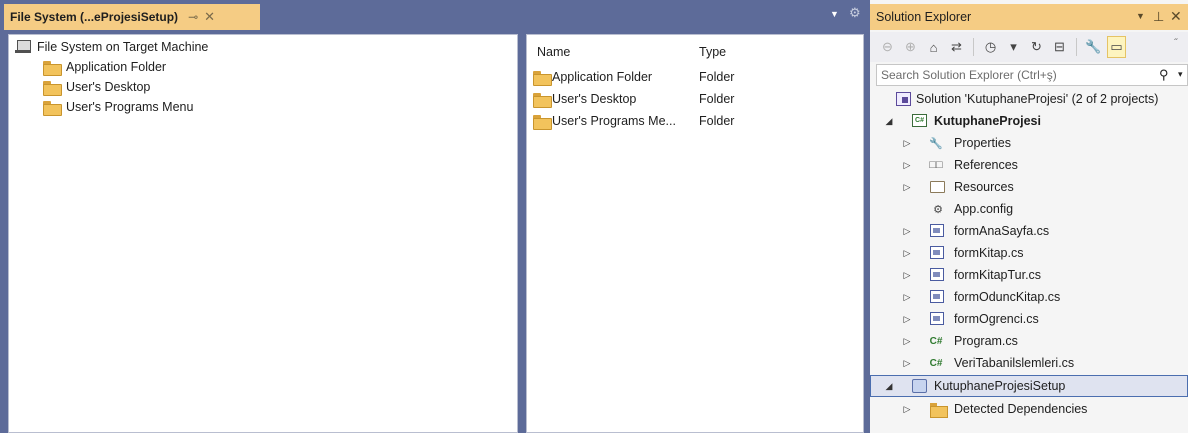  Describe the element at coordinates (1164, 75) in the screenshot. I see `search-icon: ⚲` at that location.